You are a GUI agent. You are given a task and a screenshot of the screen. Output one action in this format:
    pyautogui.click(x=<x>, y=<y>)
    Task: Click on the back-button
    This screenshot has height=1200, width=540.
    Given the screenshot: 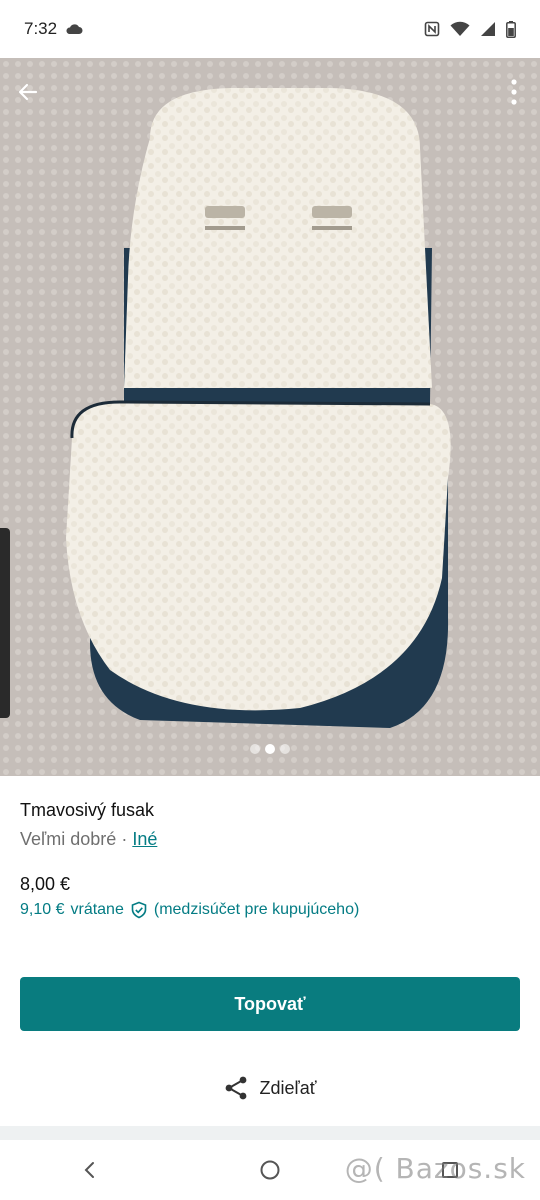 What is the action you would take?
    pyautogui.click(x=28, y=92)
    